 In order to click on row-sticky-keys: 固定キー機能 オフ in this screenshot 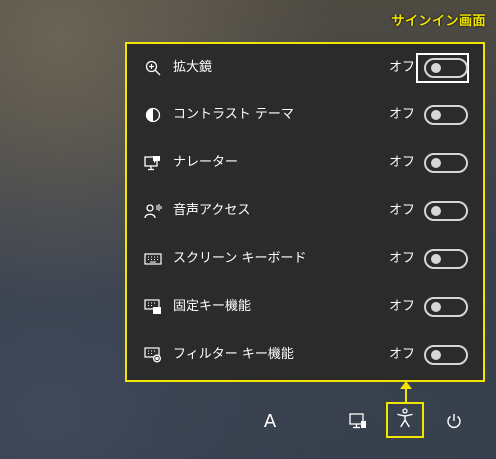, I will do `click(305, 307)`.